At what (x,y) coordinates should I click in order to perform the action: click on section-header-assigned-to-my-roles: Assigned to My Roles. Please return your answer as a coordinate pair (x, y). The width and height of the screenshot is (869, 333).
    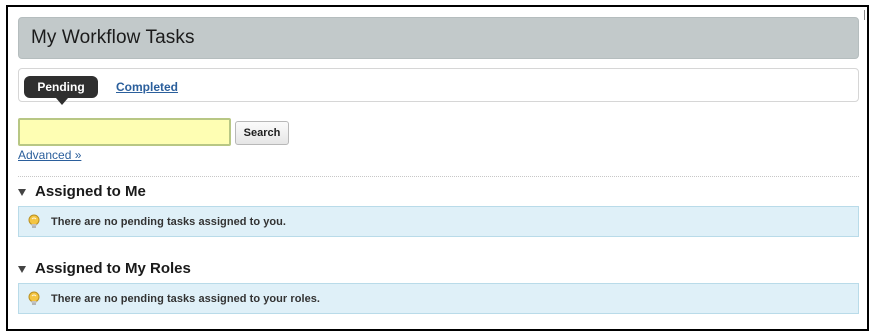
    Looking at the image, I should click on (104, 268).